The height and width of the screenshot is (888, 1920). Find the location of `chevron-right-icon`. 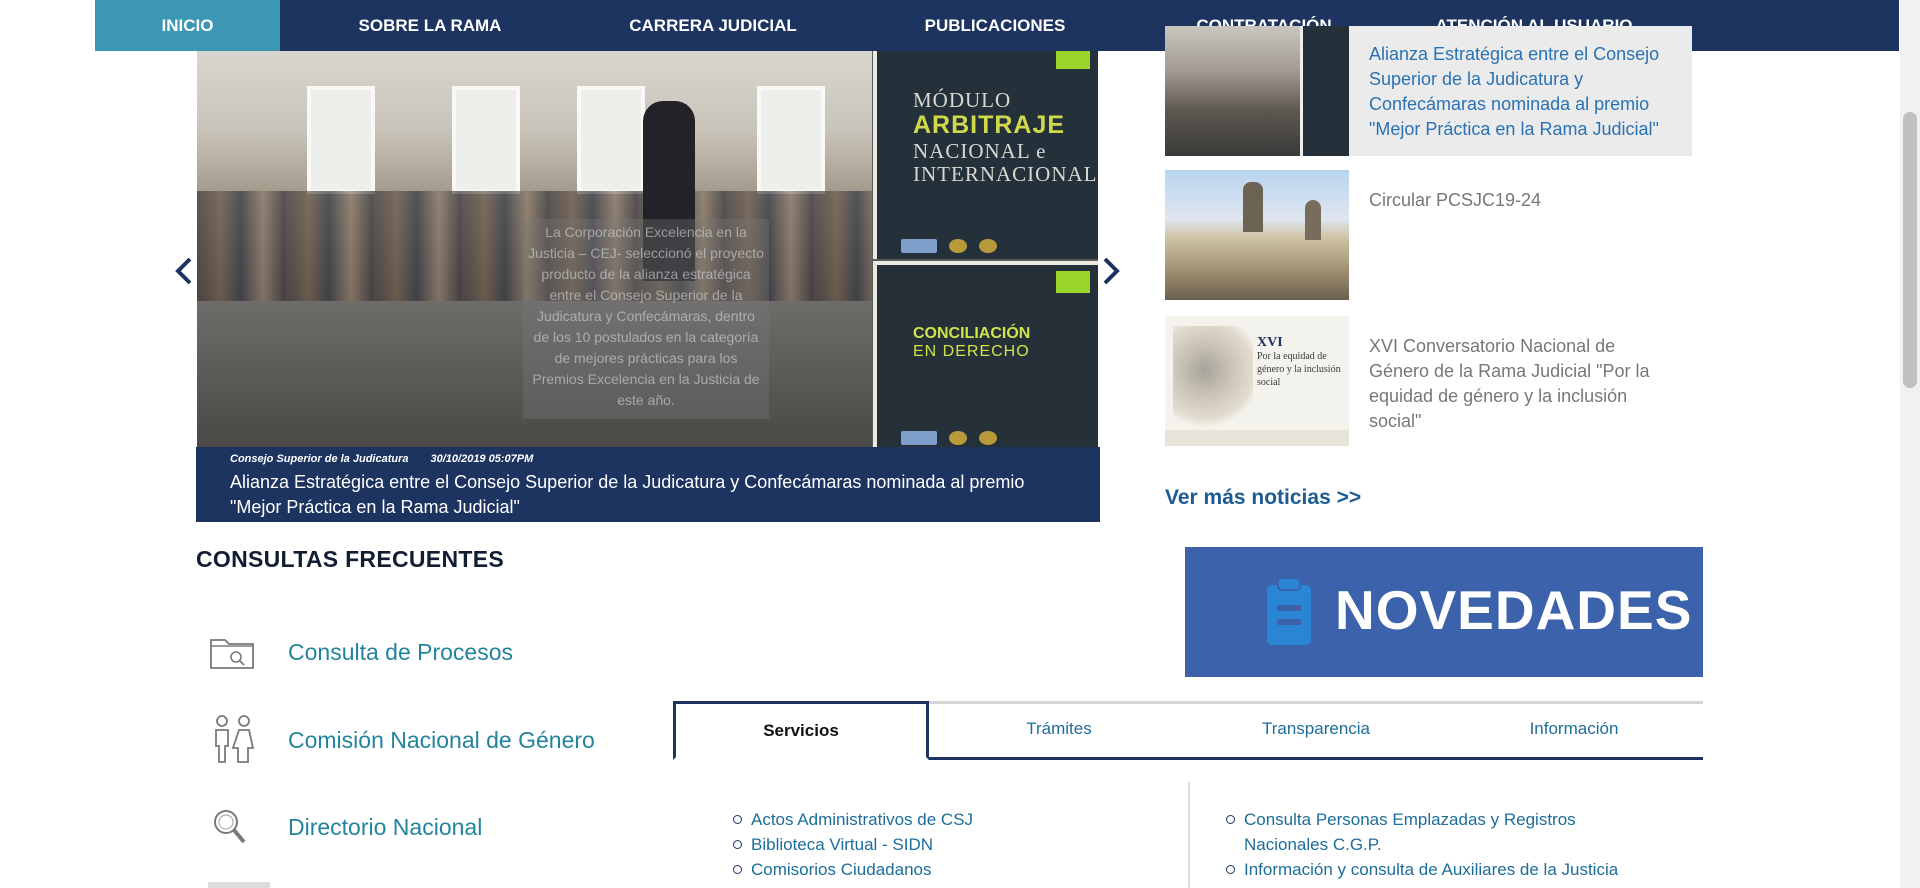

chevron-right-icon is located at coordinates (1111, 271).